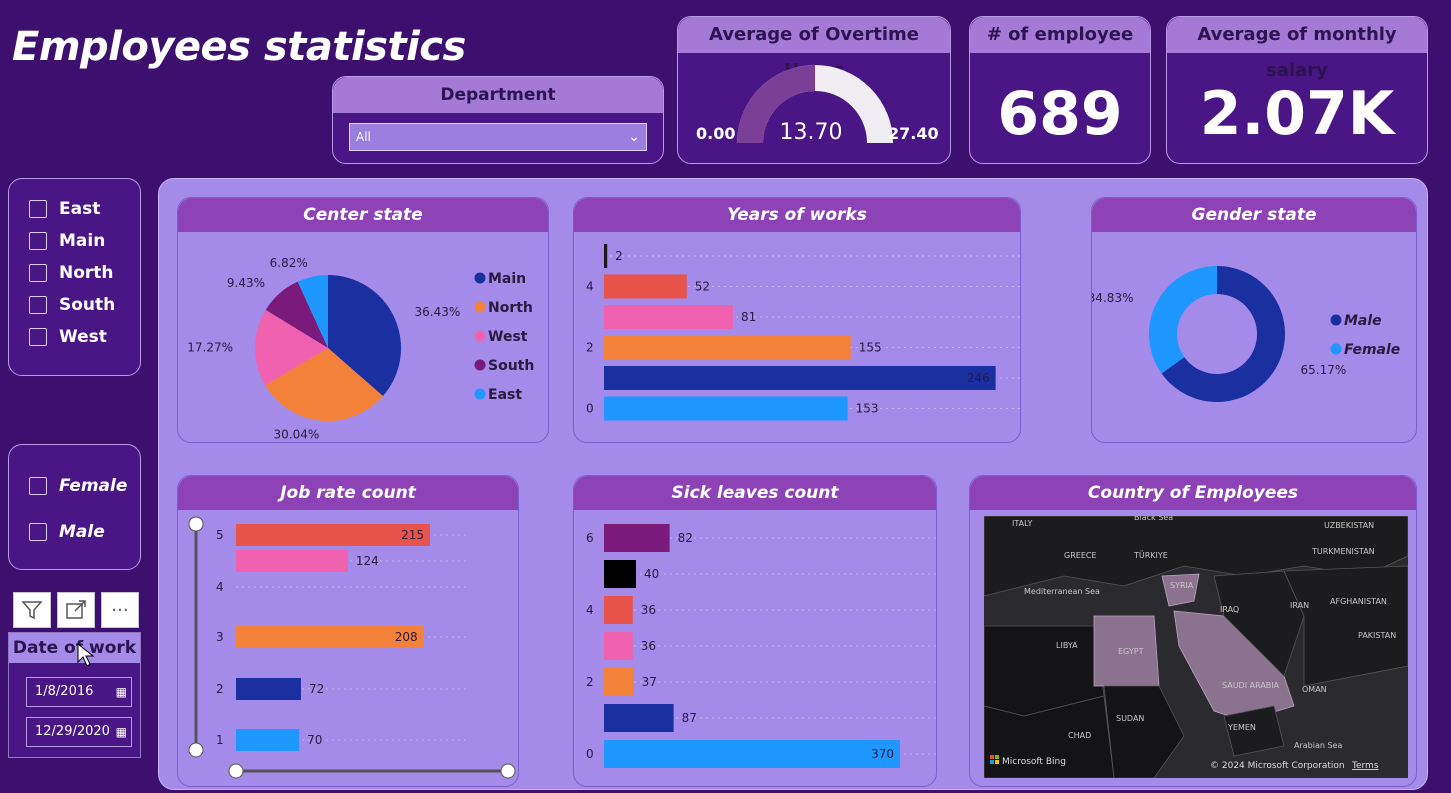 Image resolution: width=1451 pixels, height=793 pixels. I want to click on slicer-item-label: East, so click(80, 209).